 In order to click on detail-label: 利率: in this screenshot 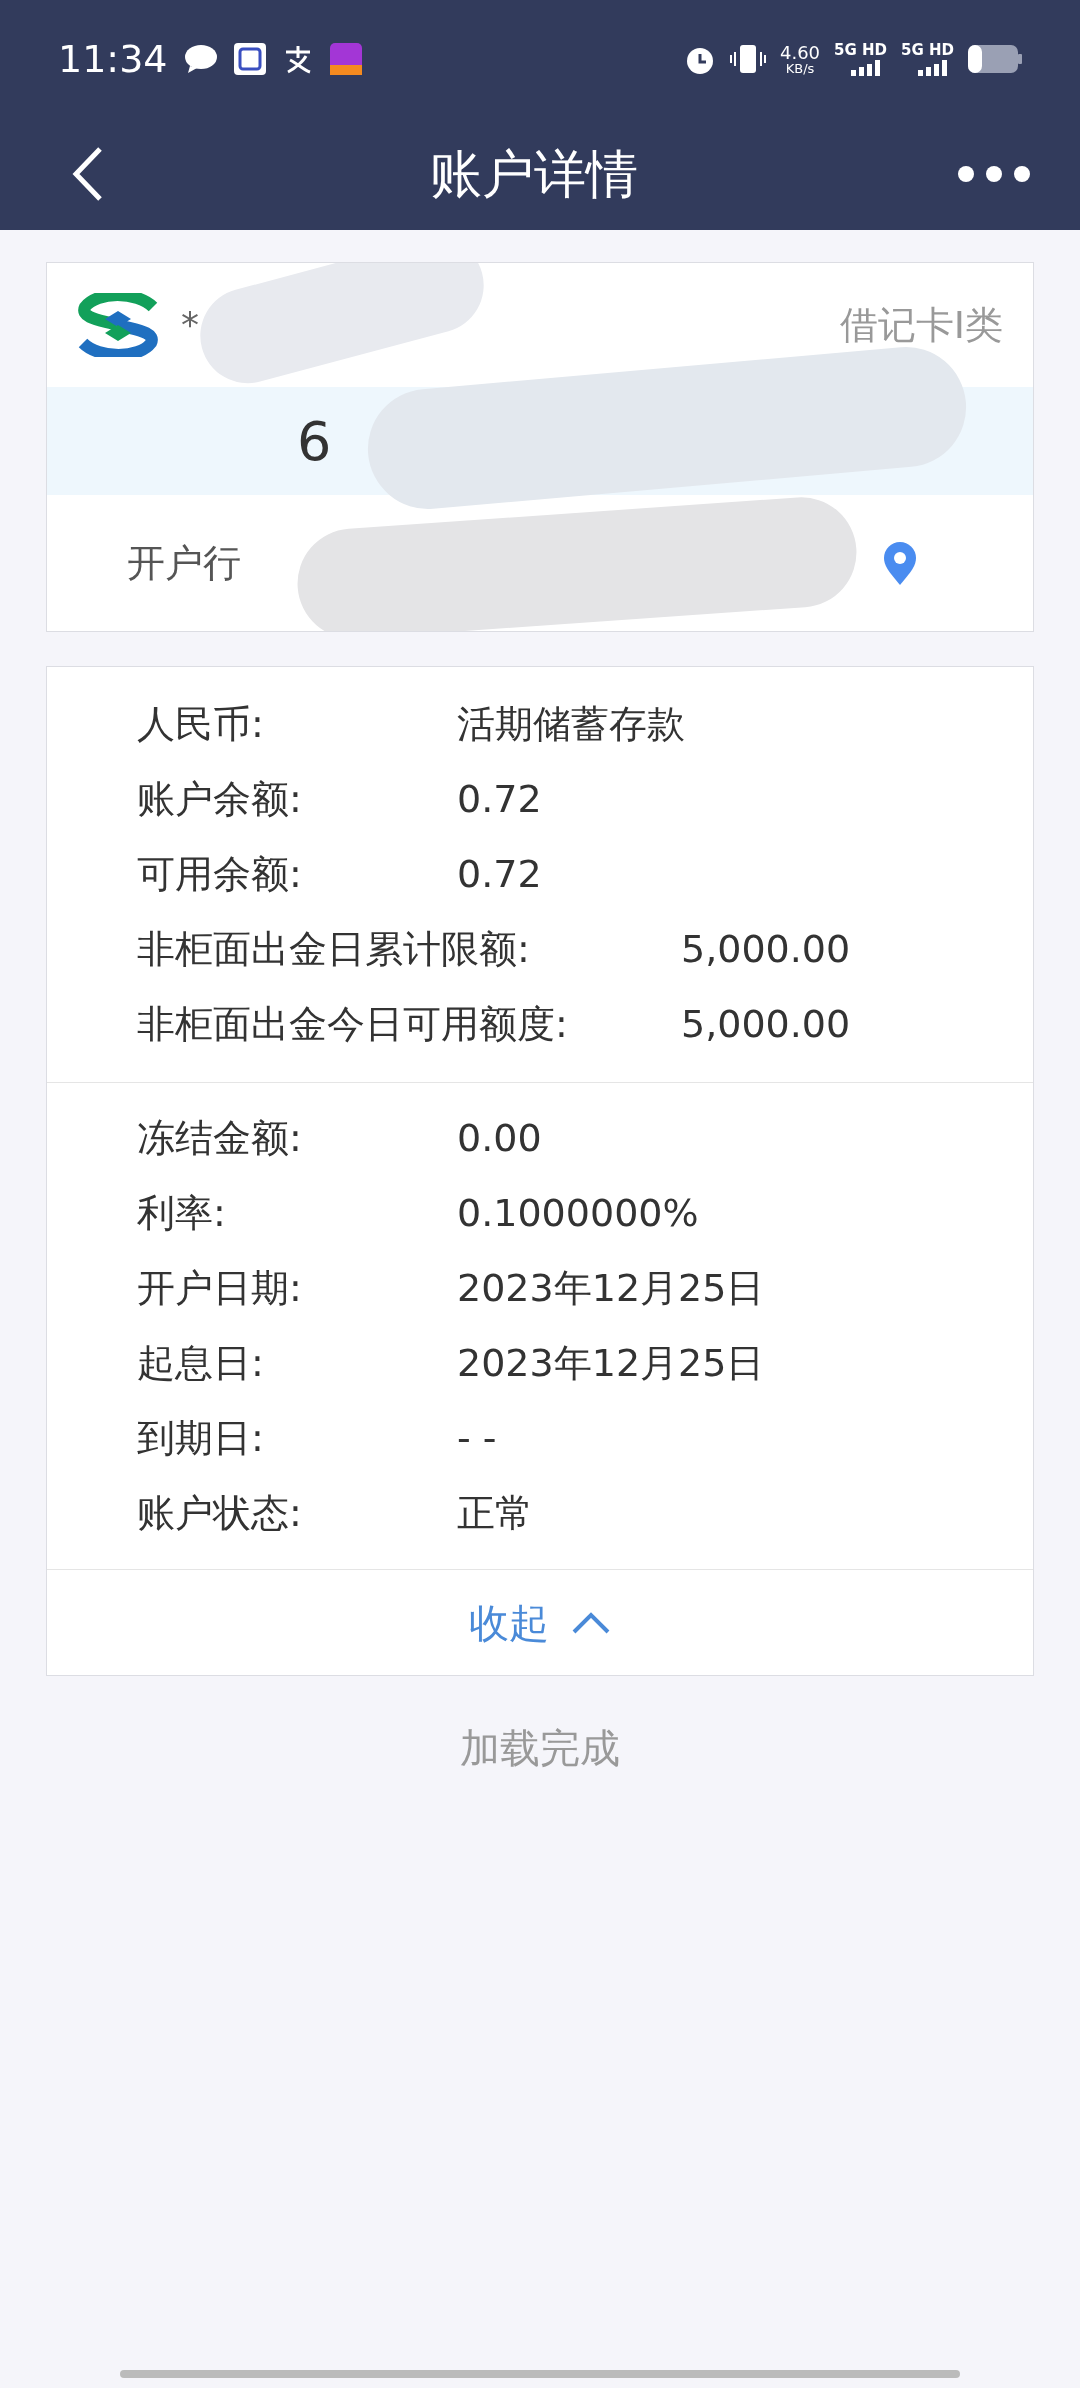, I will do `click(182, 1213)`.